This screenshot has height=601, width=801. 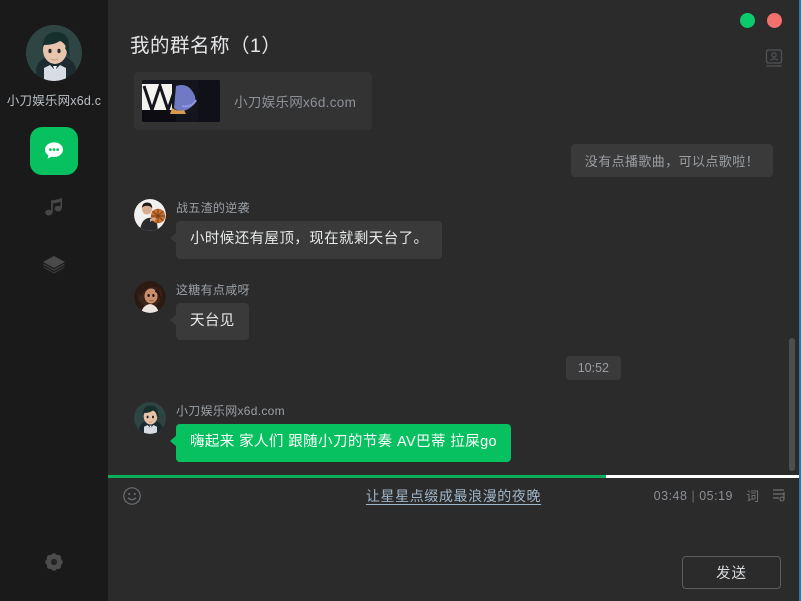 I want to click on message-content: 战五渣的逆袭 小时候还有屋顶，现在就剩天台了。, so click(x=306, y=229).